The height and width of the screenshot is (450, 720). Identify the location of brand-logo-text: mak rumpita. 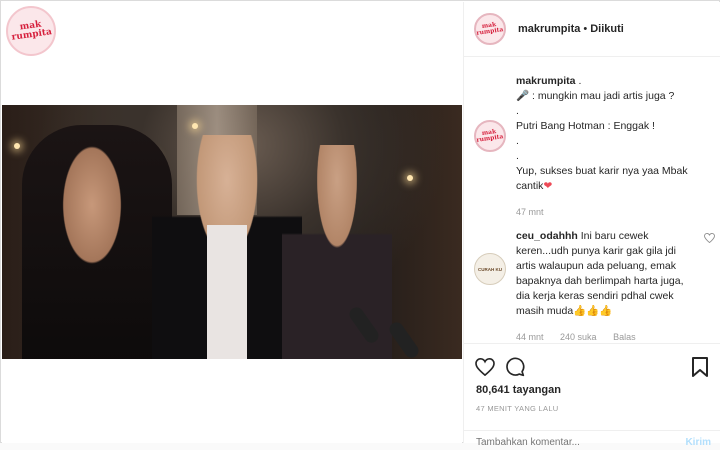
(31, 31).